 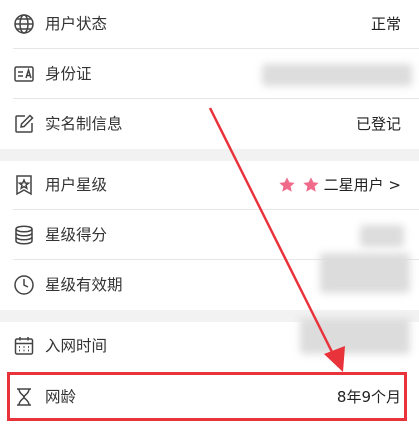 I want to click on globe-icon, so click(x=24, y=24).